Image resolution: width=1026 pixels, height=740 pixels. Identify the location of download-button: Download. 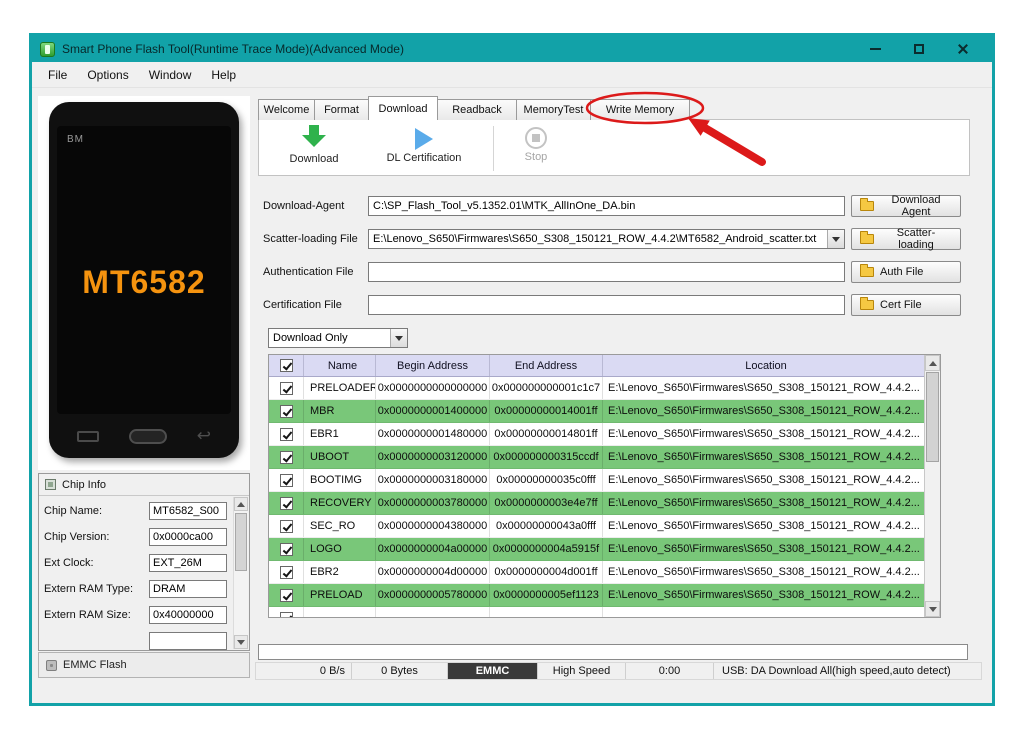
(314, 145).